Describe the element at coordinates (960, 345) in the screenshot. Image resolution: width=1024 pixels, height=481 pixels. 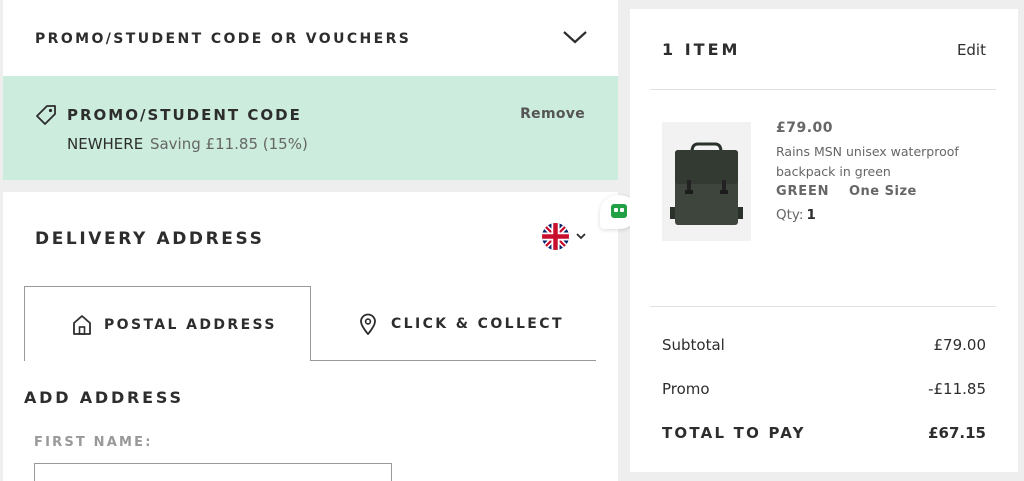
I see `subtotal-value: £79.00` at that location.